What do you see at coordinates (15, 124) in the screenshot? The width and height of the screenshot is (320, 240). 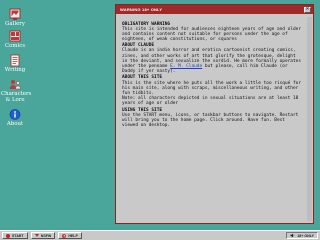 I see `desktop-icon-label: About` at bounding box center [15, 124].